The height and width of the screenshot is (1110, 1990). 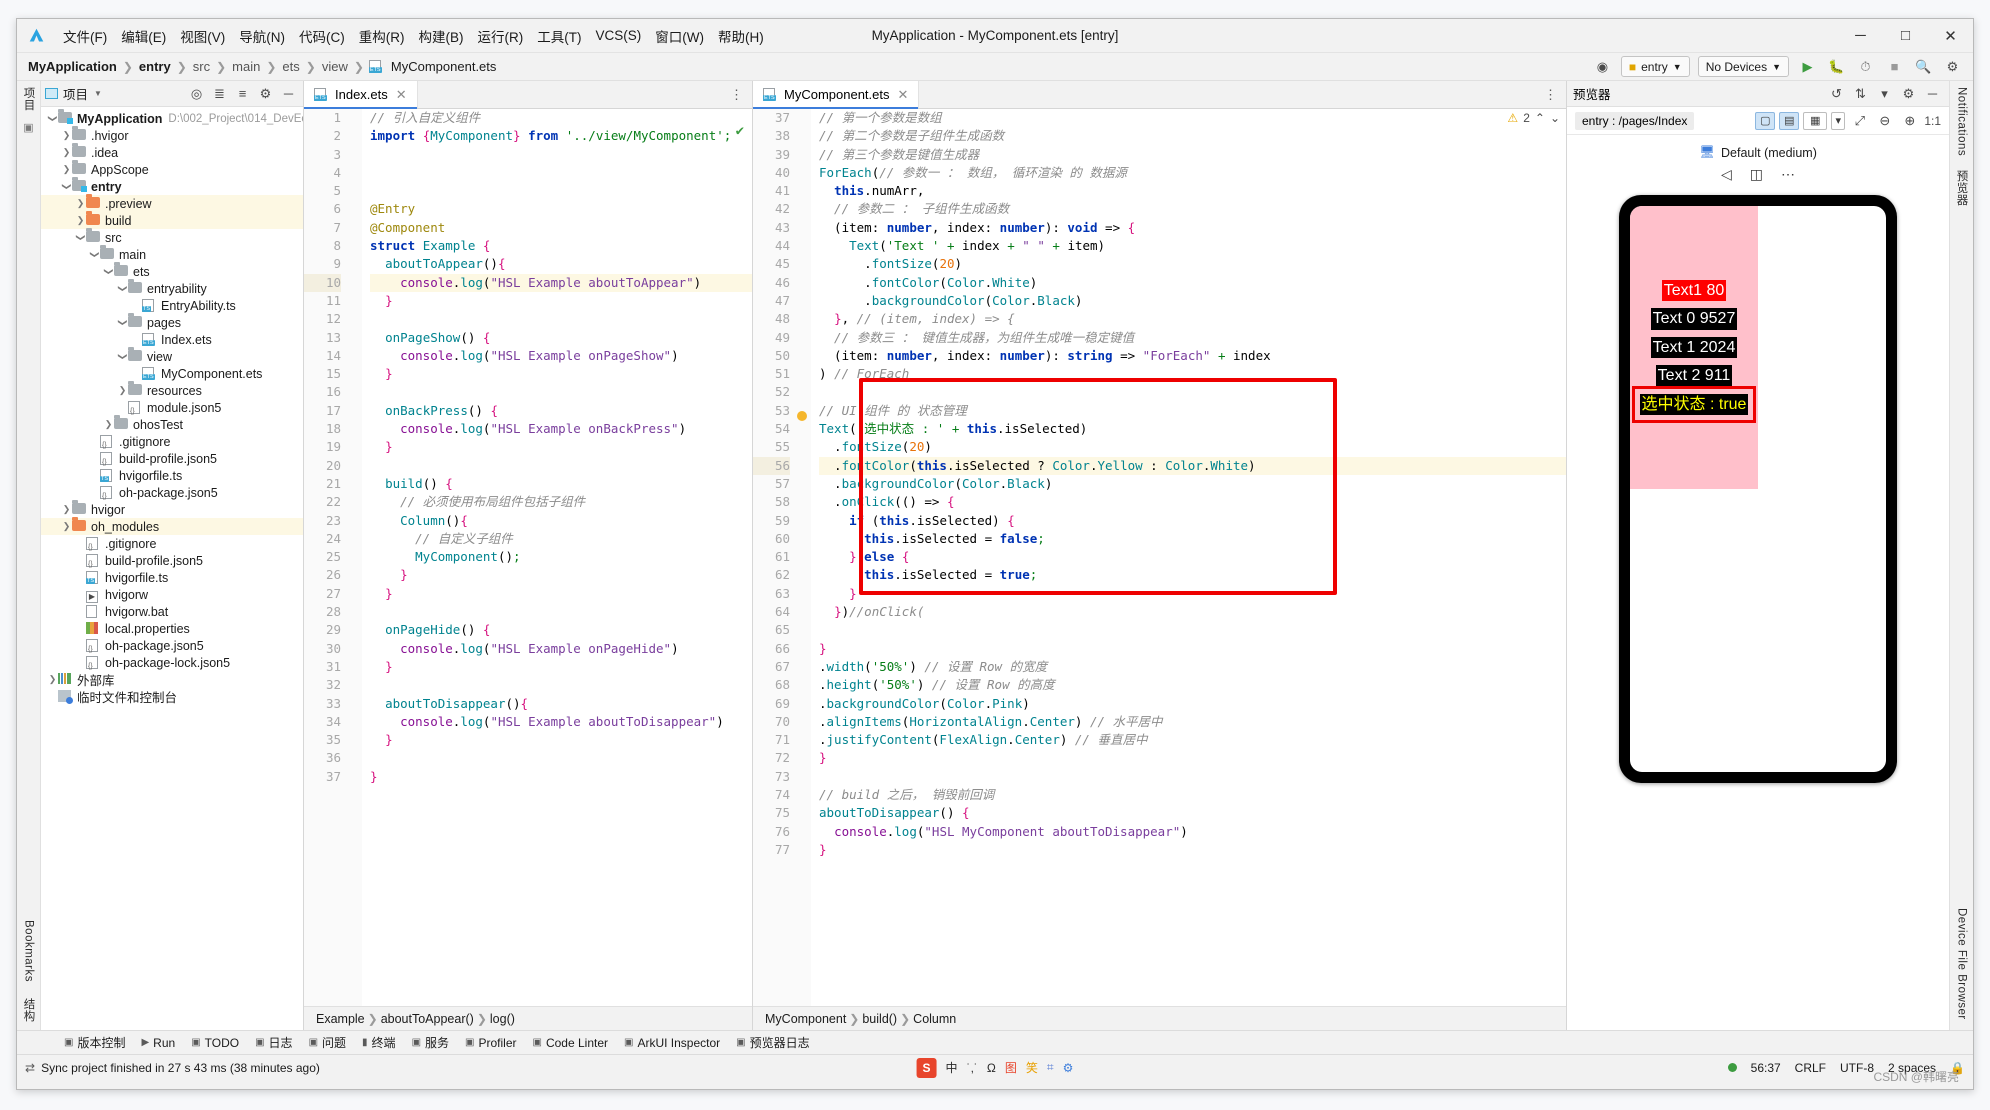 What do you see at coordinates (1769, 153) in the screenshot?
I see `preview-device-label: Default (medium)` at bounding box center [1769, 153].